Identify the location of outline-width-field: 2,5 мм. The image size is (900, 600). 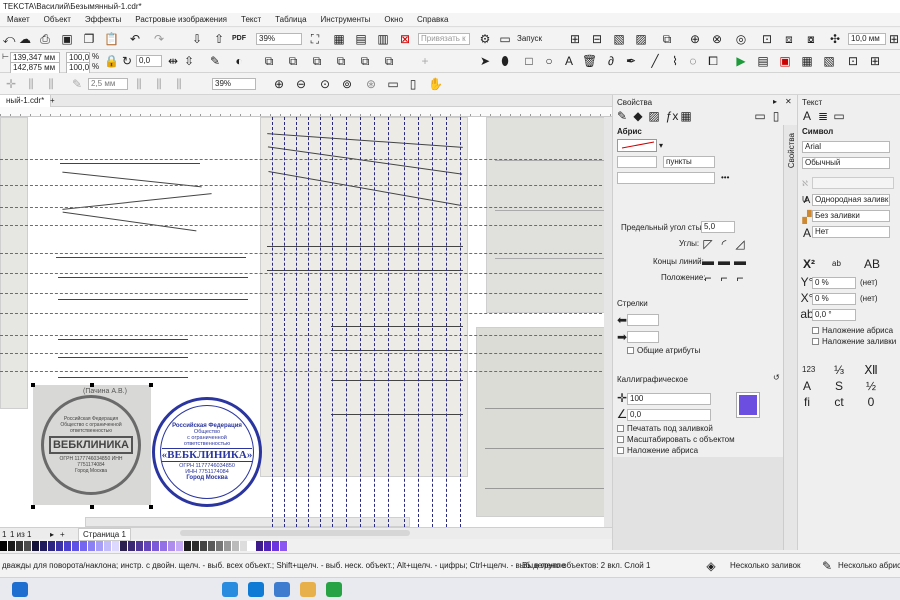
(108, 84).